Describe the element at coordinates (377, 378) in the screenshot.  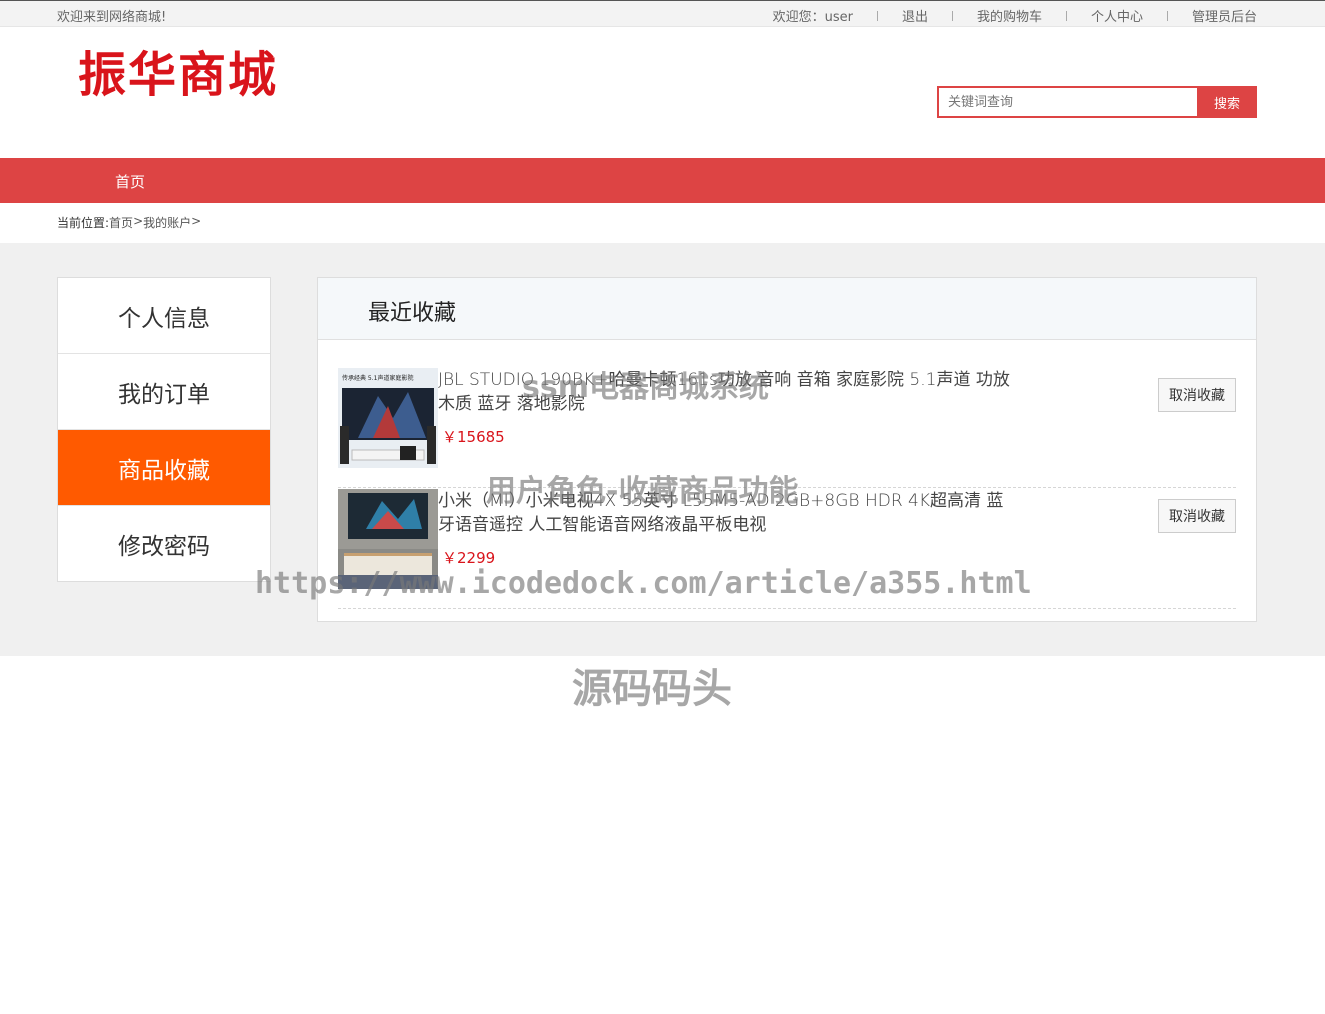
I see `product-image-caption: 传承经典 5.1声道家庭影院` at that location.